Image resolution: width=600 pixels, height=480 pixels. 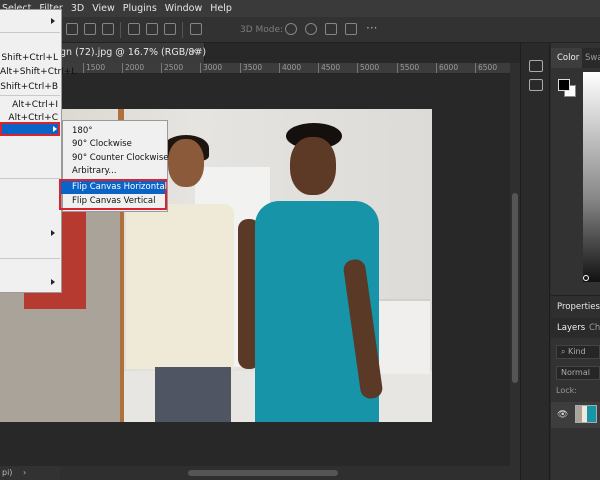 What do you see at coordinates (7, 472) in the screenshot?
I see `zoom-readout: pi)` at bounding box center [7, 472].